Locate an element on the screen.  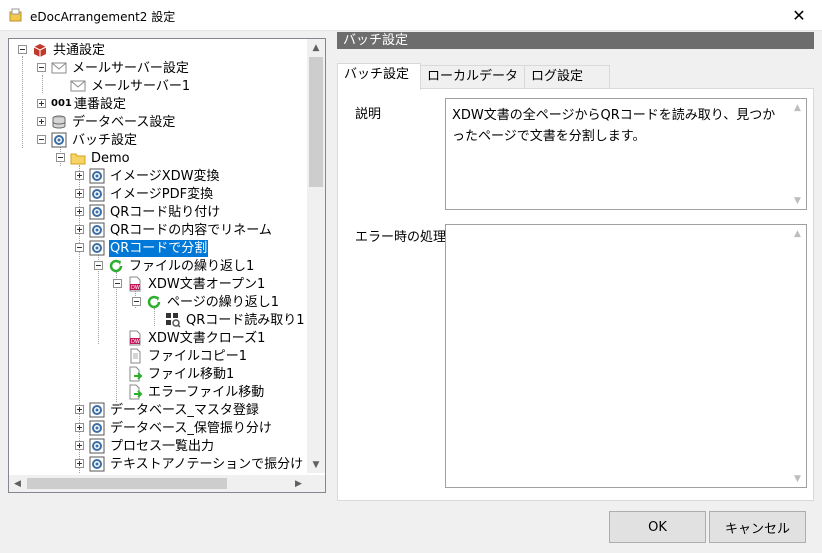
box-icon is located at coordinates (40, 50).